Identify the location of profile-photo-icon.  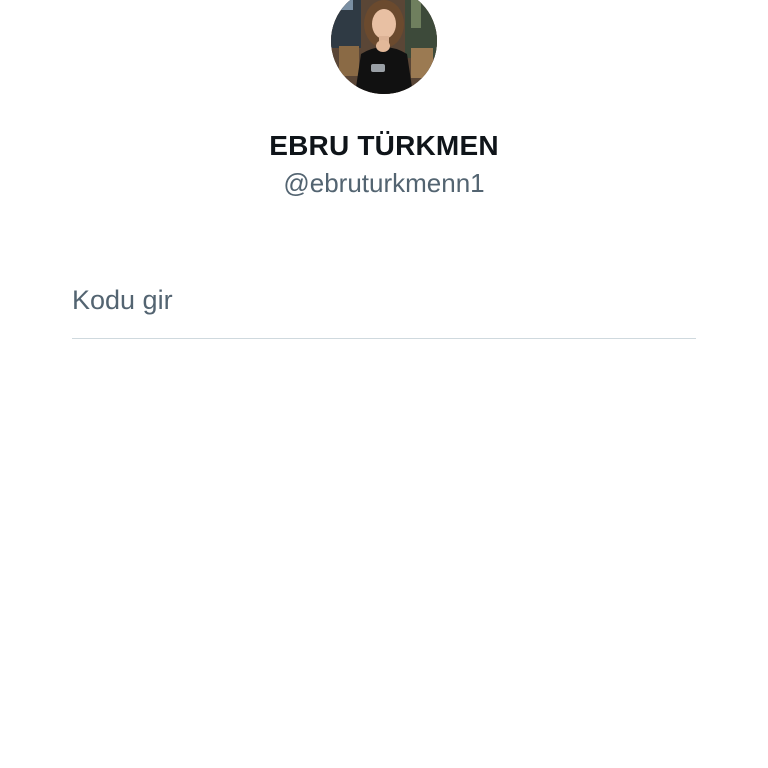
(384, 47).